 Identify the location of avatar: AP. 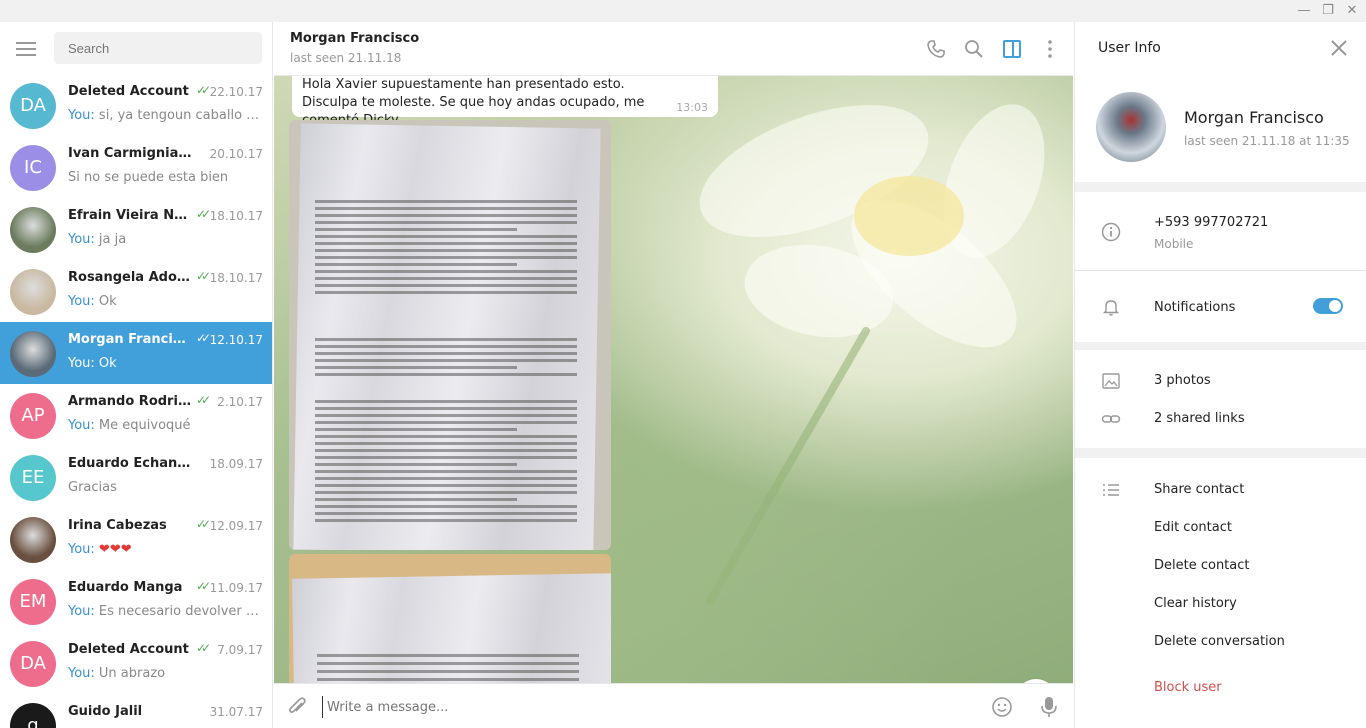
(33, 416).